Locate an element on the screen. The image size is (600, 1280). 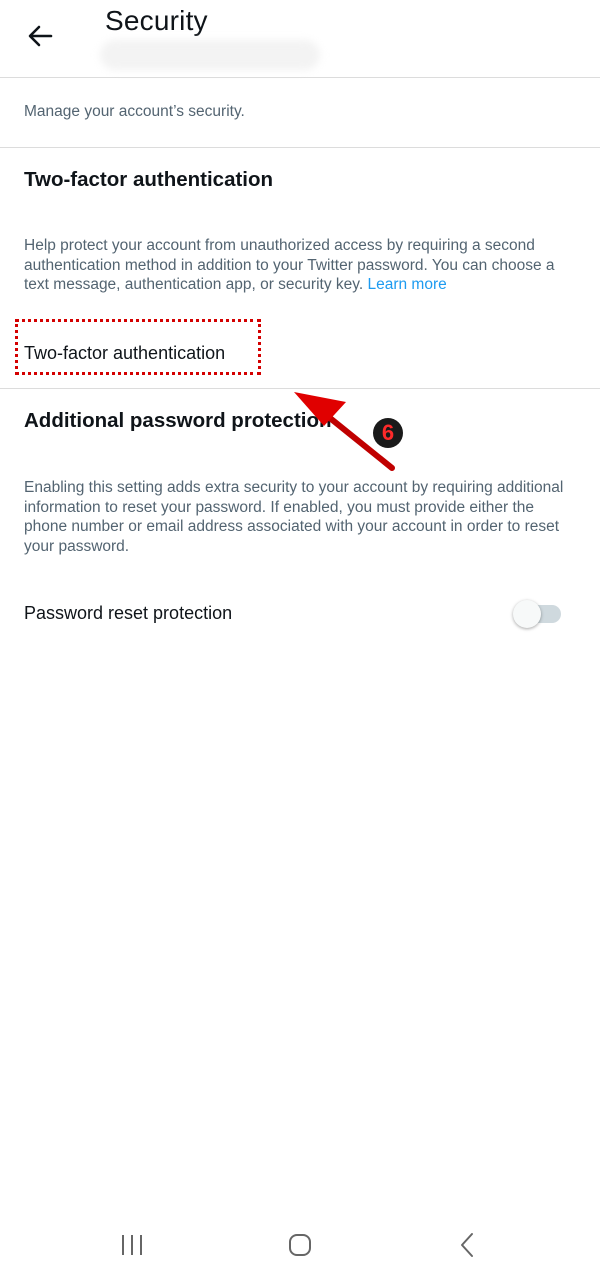
page-subtitle: Manage your account’s security. is located at coordinates (134, 111).